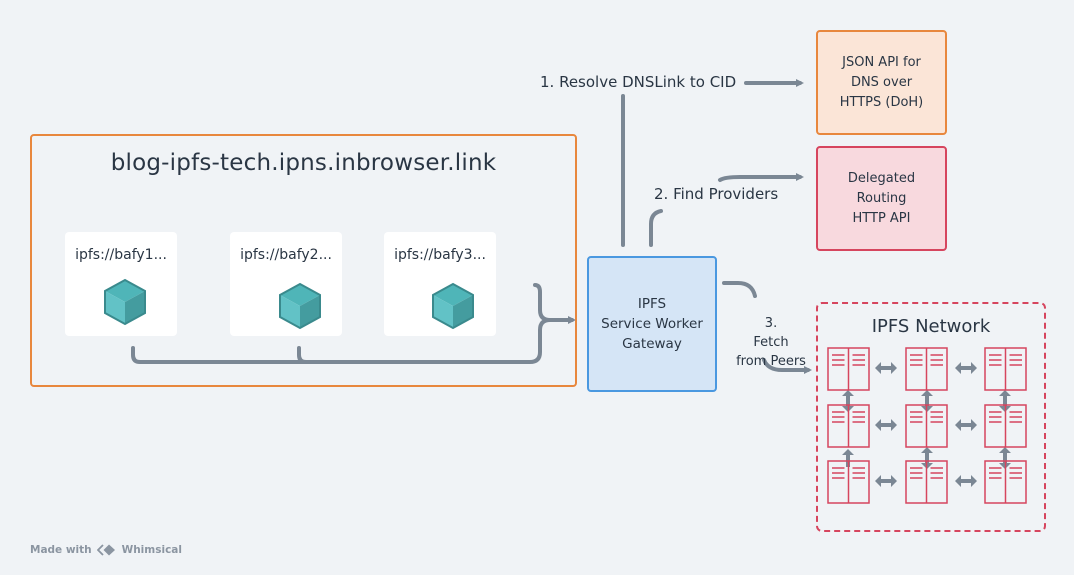 Image resolution: width=1074 pixels, height=575 pixels. Describe the element at coordinates (652, 304) in the screenshot. I see `gateway-line: IPFS` at that location.